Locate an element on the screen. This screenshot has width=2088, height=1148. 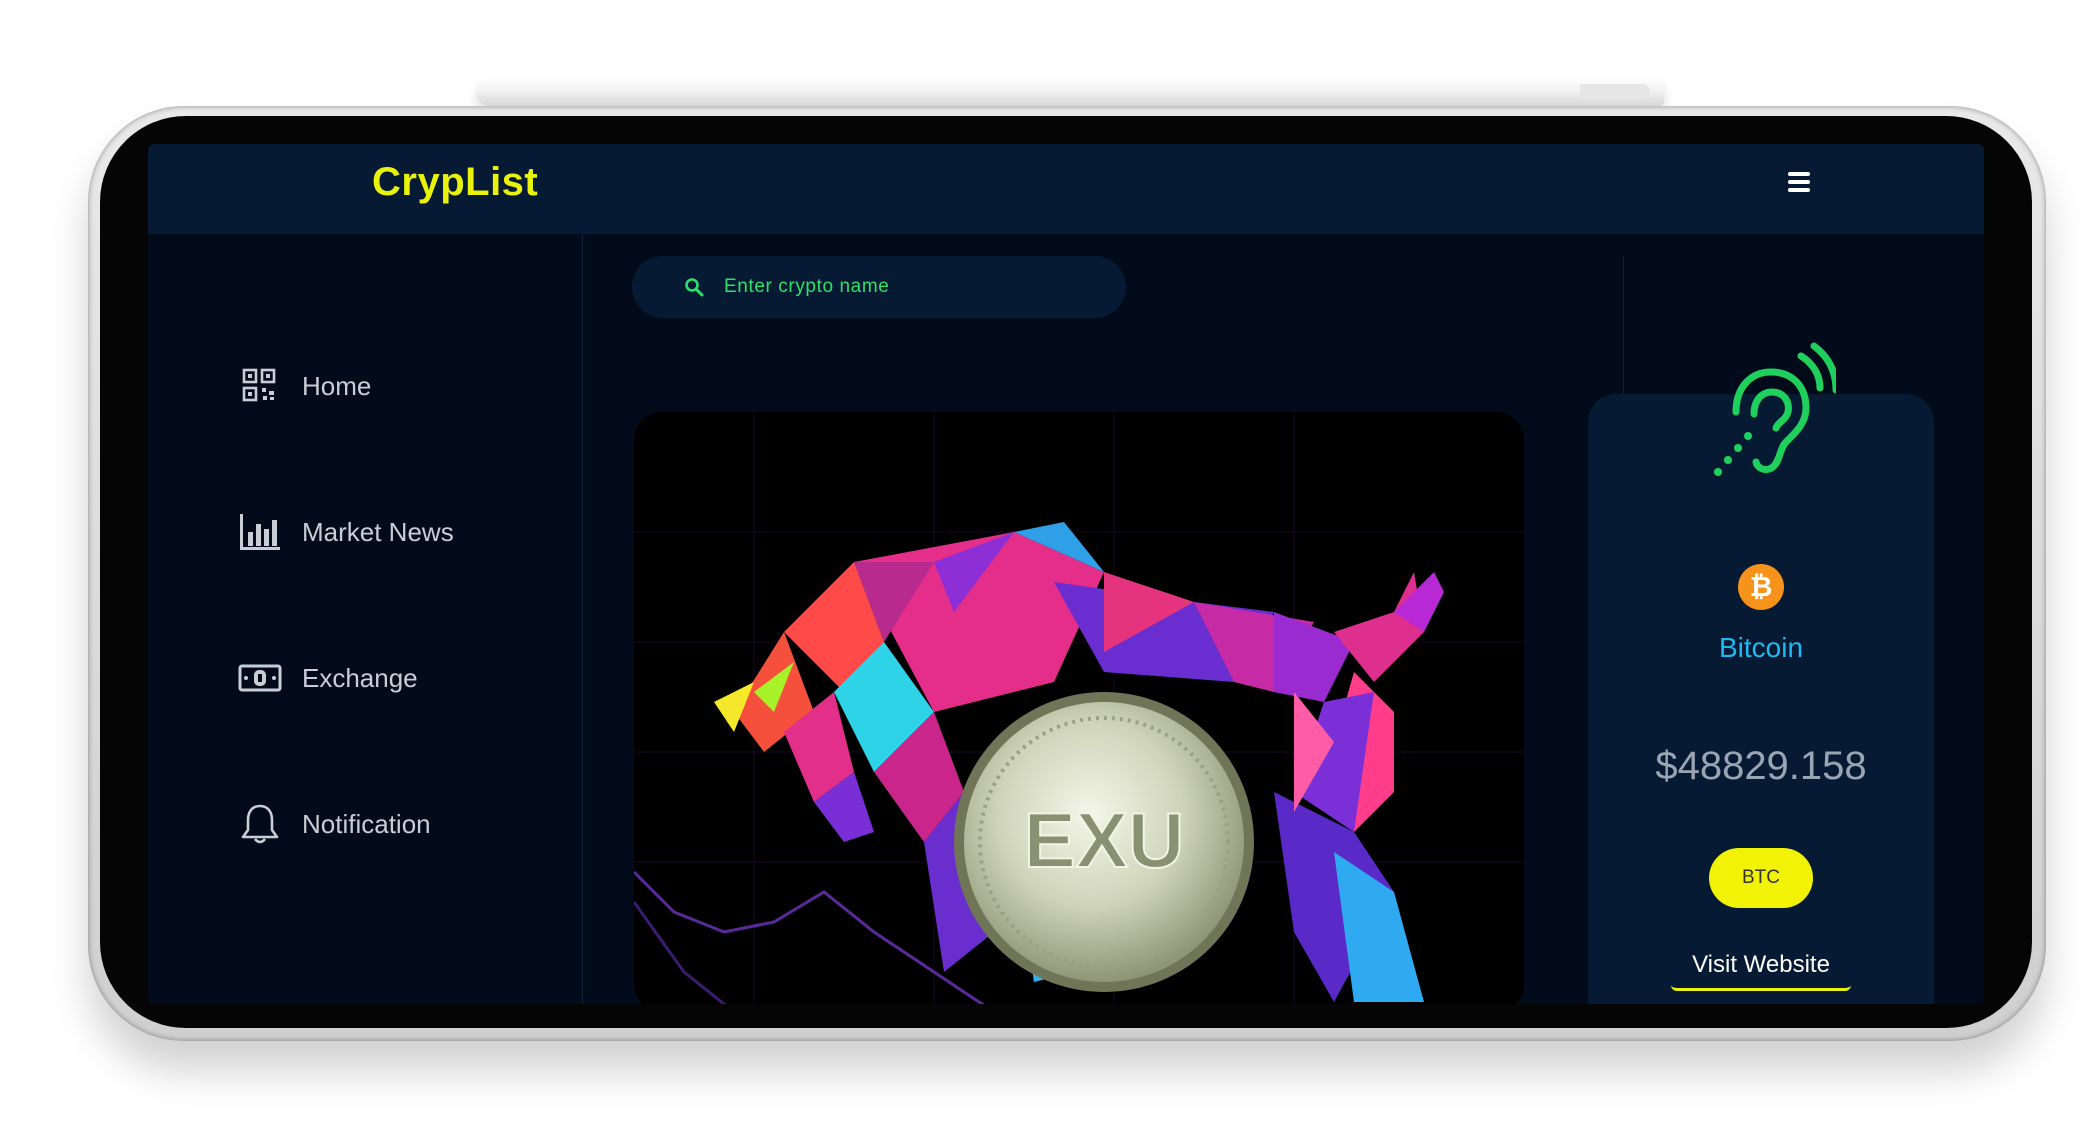
sidebar-item-label: Exchange is located at coordinates (360, 677).